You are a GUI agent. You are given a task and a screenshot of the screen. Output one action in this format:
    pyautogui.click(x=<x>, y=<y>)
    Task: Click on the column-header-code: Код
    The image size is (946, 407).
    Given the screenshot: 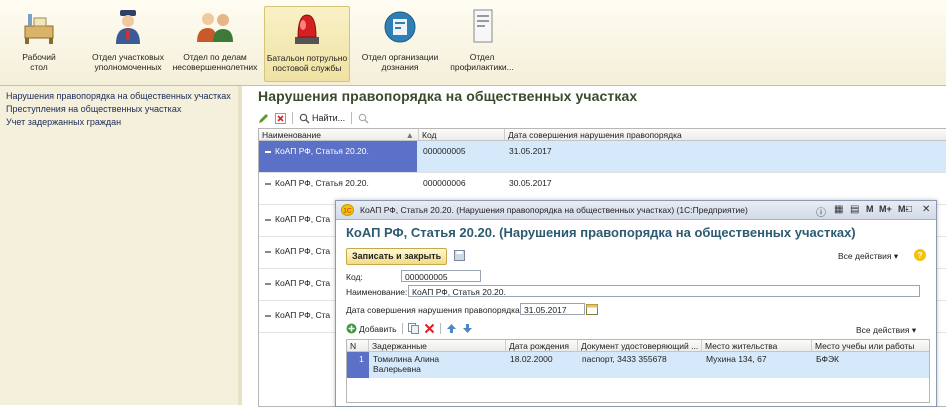 What is the action you would take?
    pyautogui.click(x=462, y=135)
    